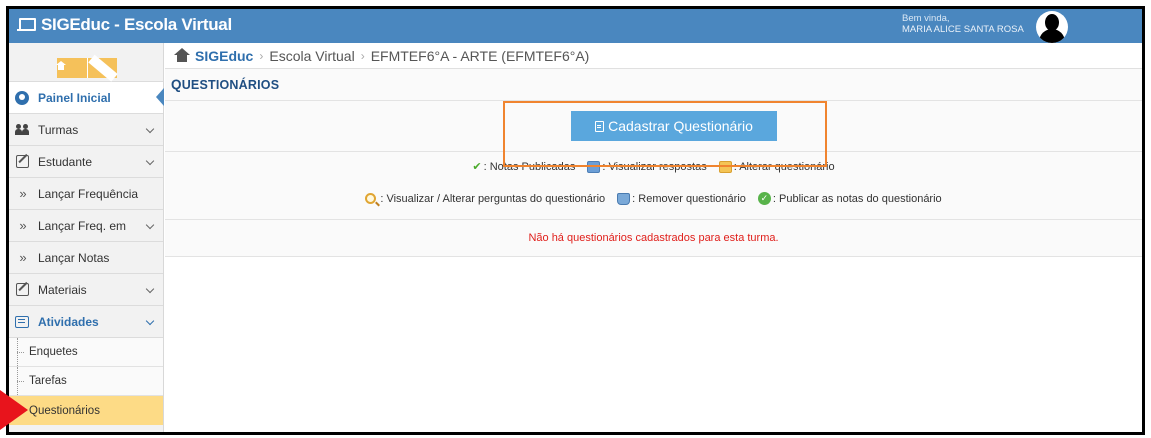  I want to click on trash-icon, so click(624, 198).